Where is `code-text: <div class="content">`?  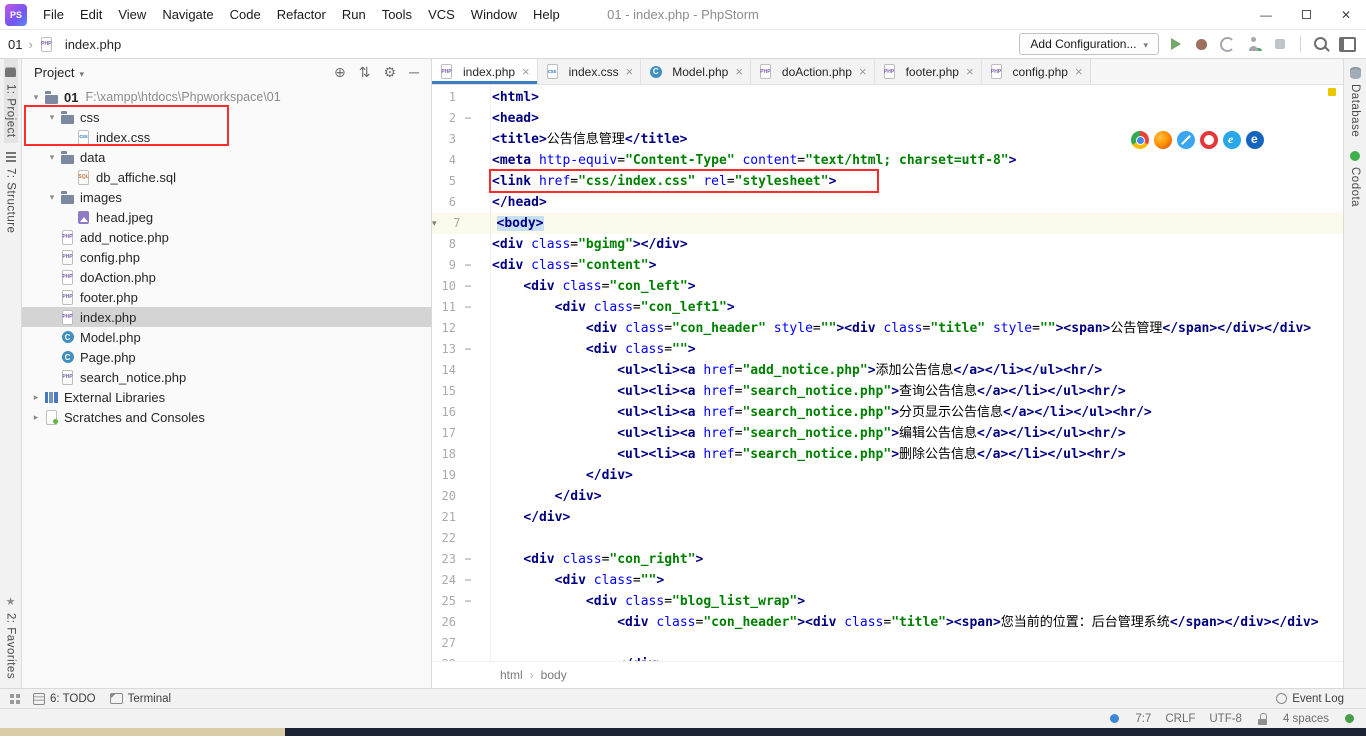
code-text: <div class="content"> is located at coordinates (574, 265).